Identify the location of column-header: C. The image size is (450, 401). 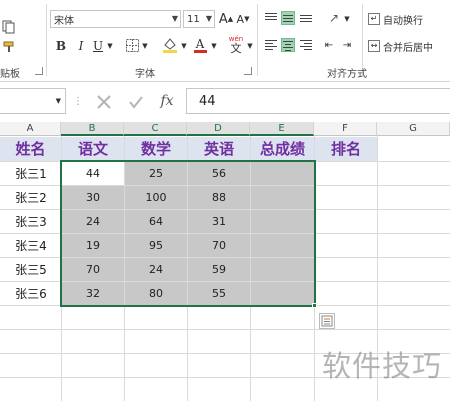
(155, 129).